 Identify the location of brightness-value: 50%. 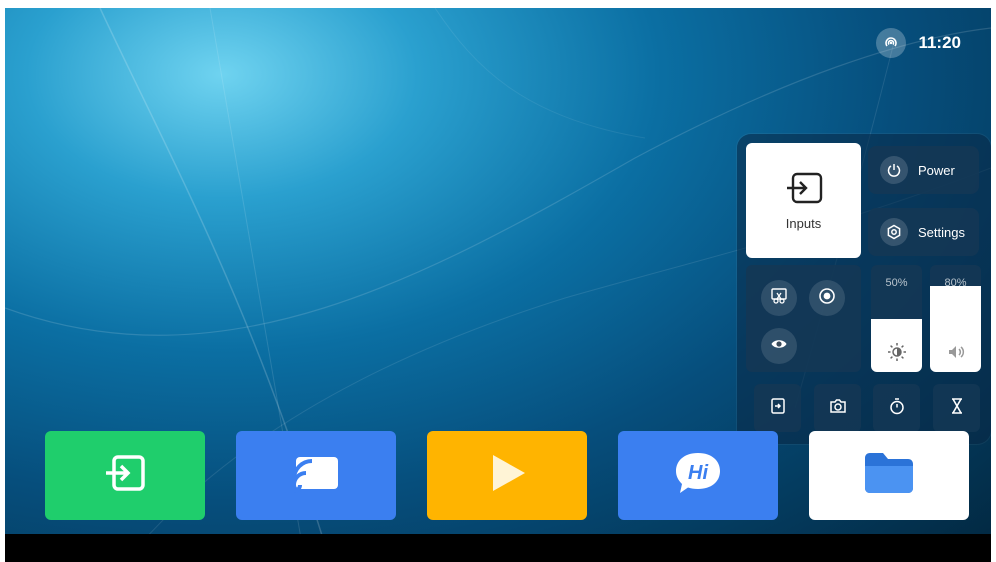
(896, 283).